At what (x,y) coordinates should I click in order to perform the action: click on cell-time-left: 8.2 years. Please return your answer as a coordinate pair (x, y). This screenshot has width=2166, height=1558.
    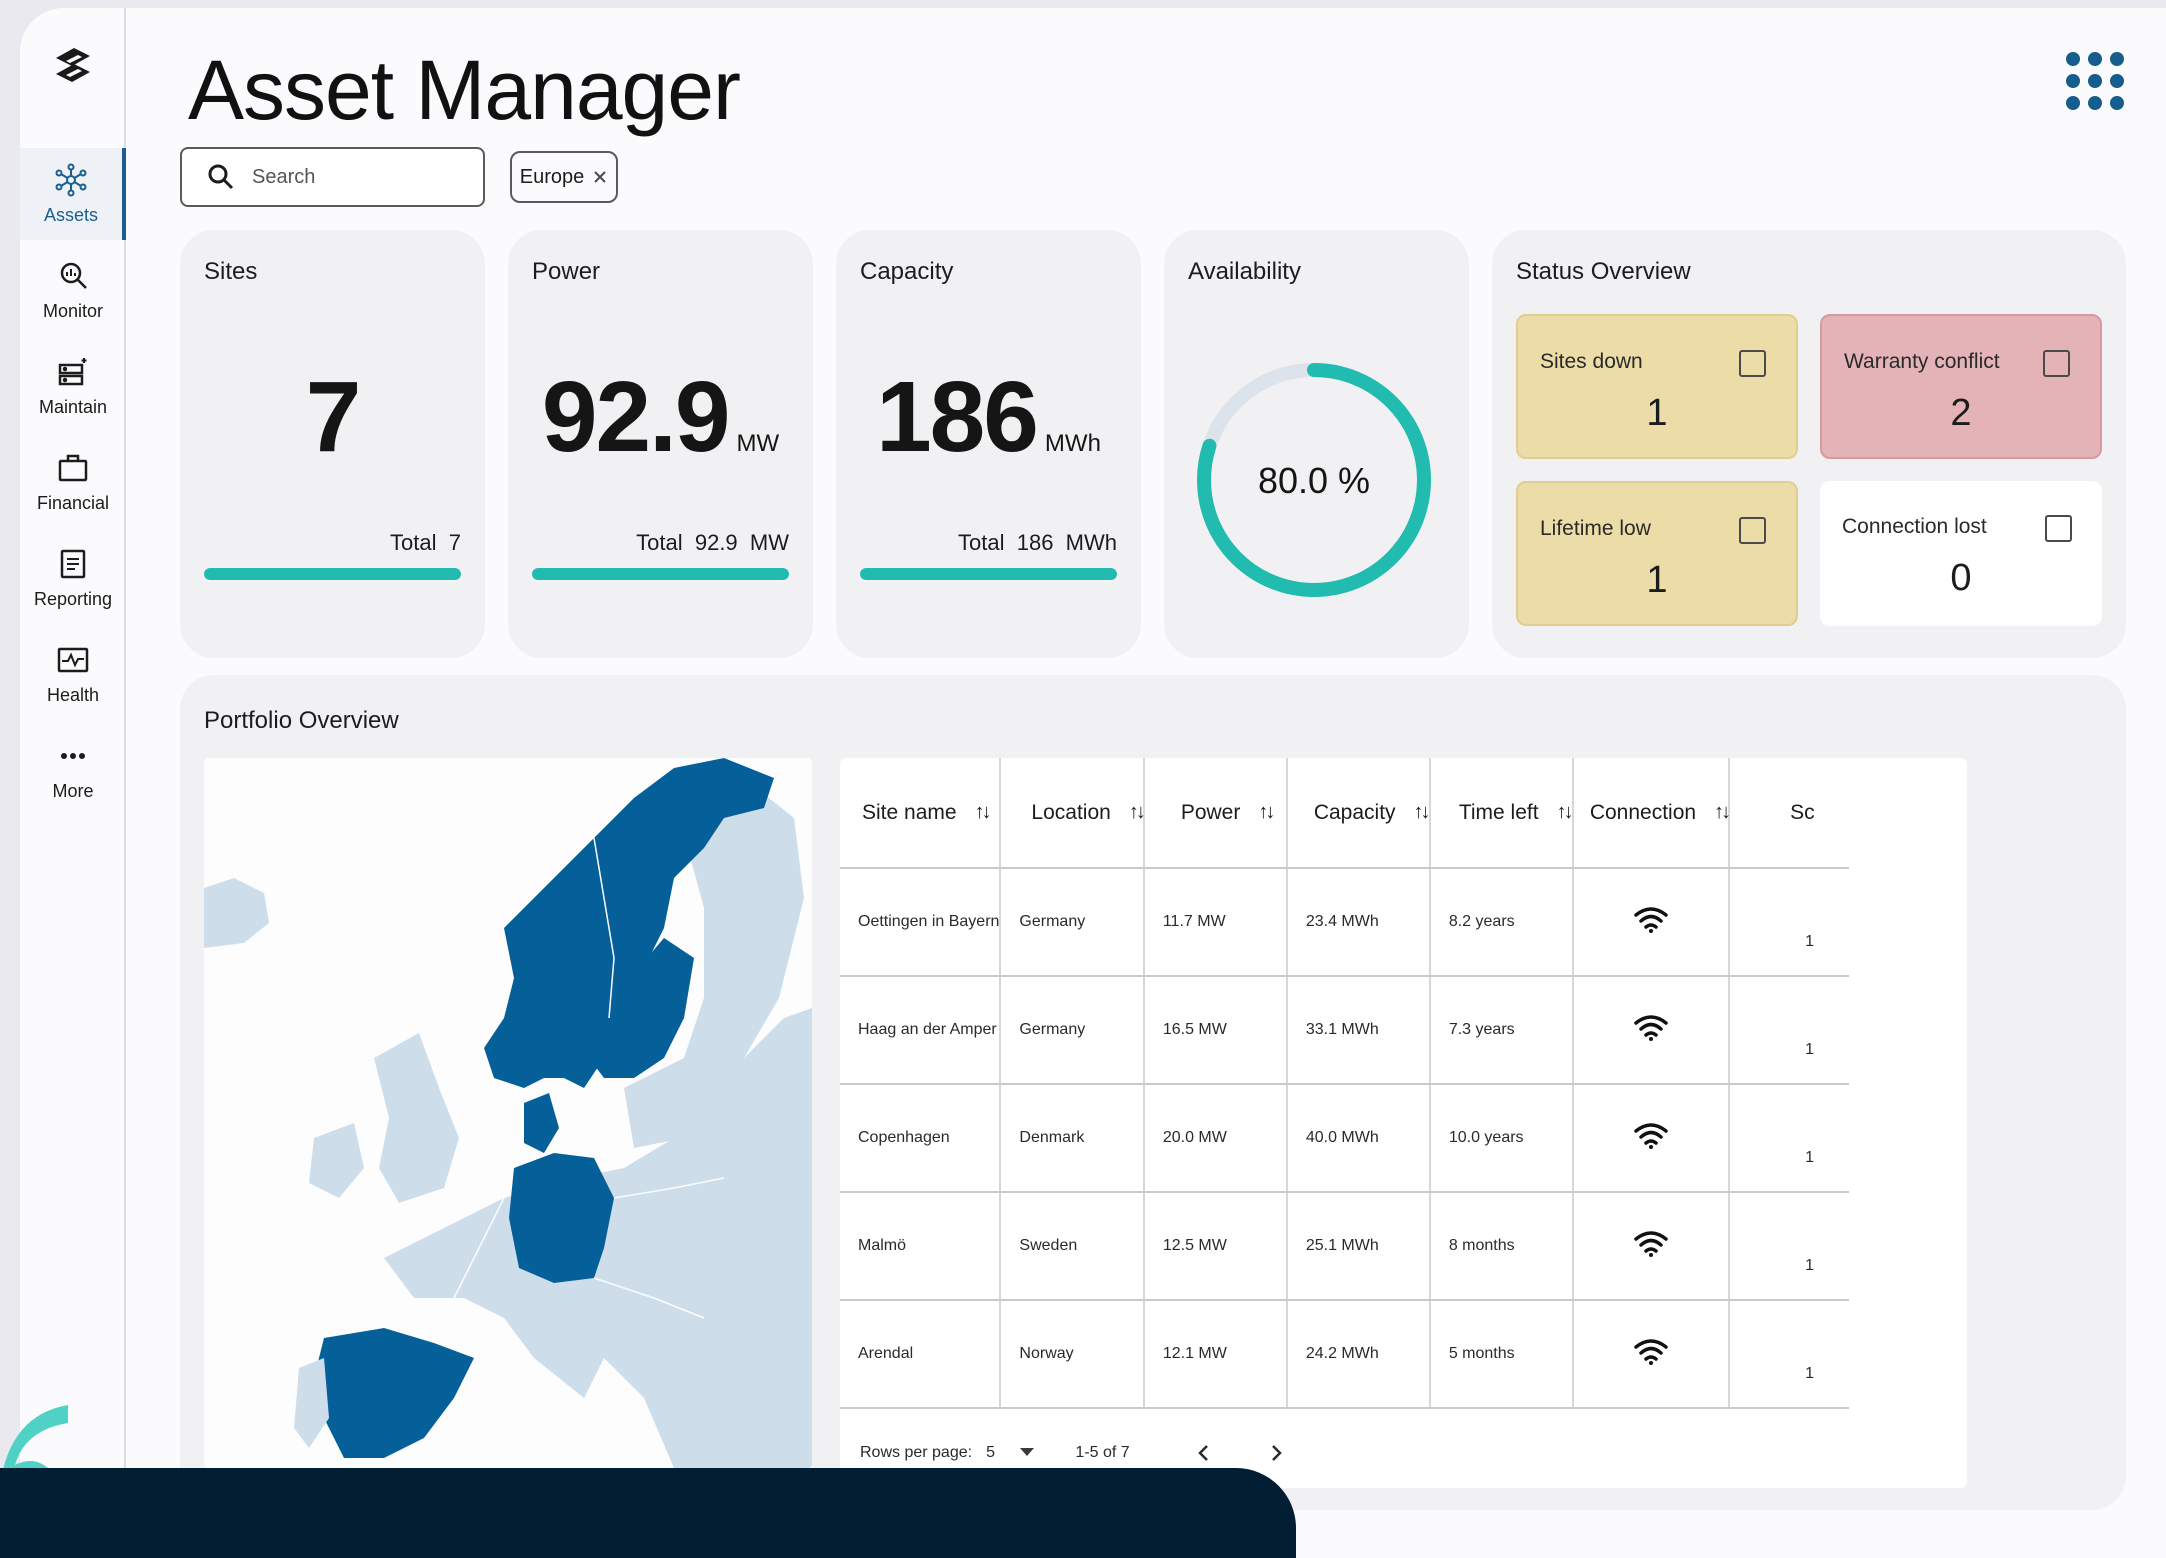
    Looking at the image, I should click on (1501, 922).